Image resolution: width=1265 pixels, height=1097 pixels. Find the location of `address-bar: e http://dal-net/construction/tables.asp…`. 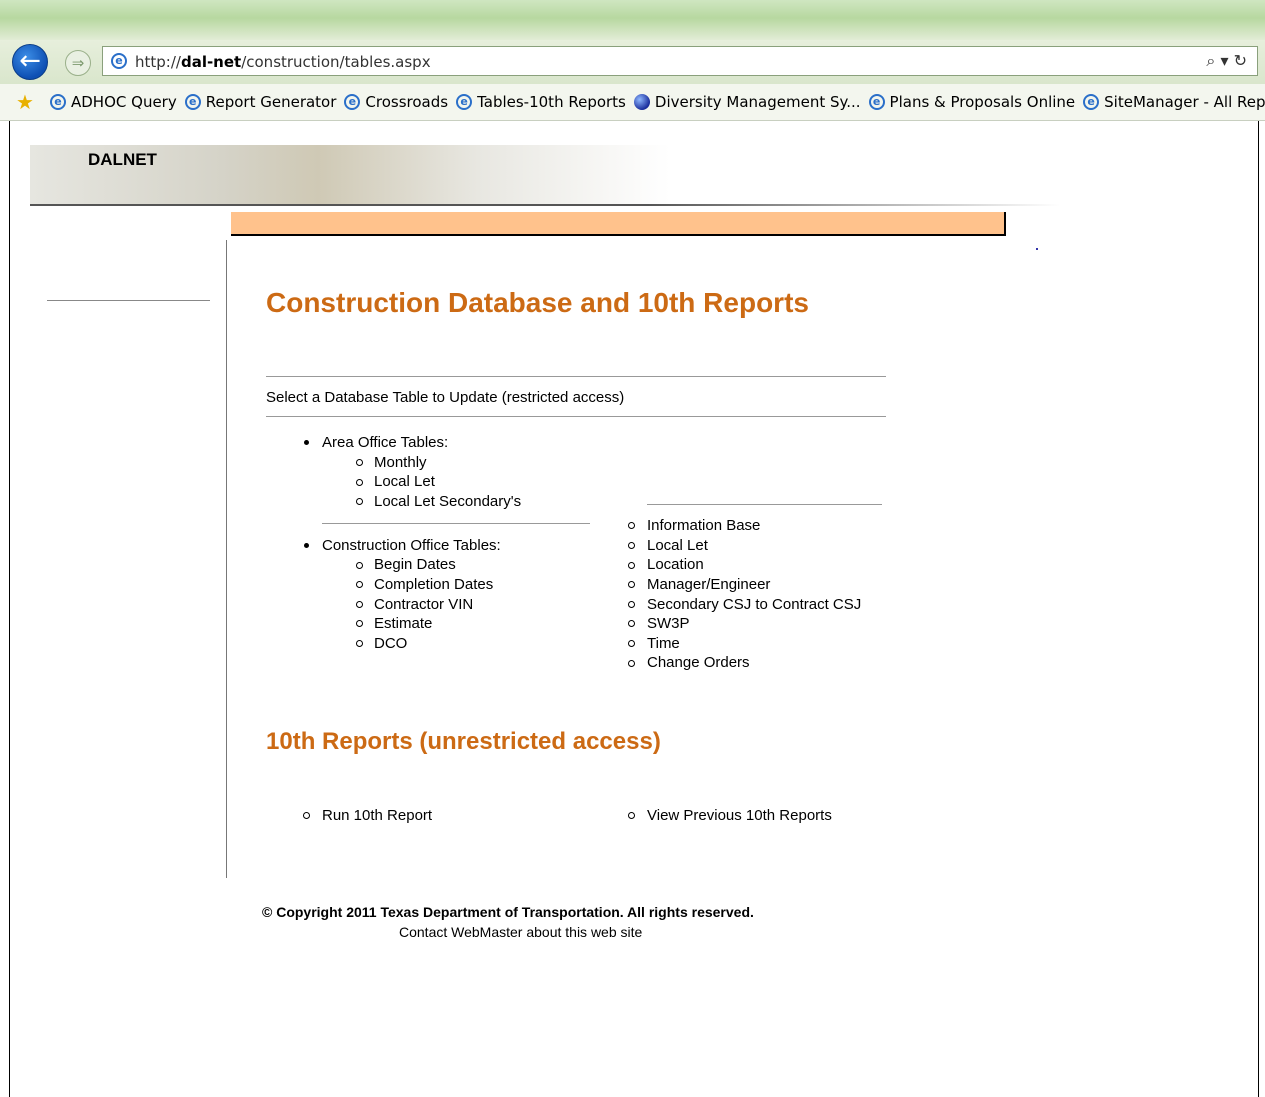

address-bar: e http://dal-net/construction/tables.asp… is located at coordinates (680, 61).